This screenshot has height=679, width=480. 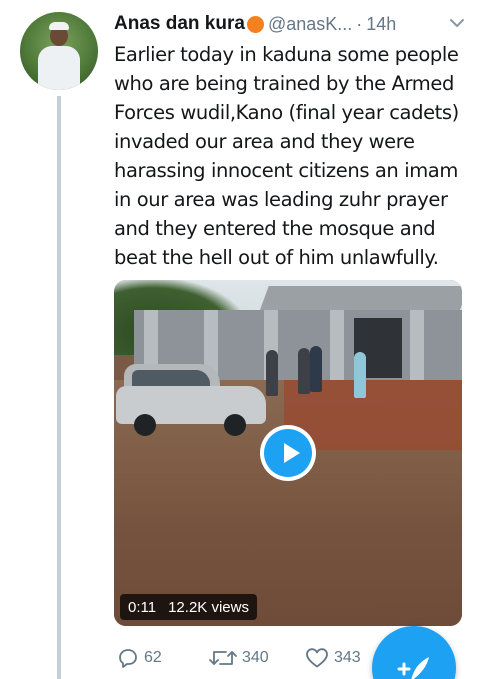 I want to click on tweet-text-line: who are being trained by the Armed, so click(x=284, y=83).